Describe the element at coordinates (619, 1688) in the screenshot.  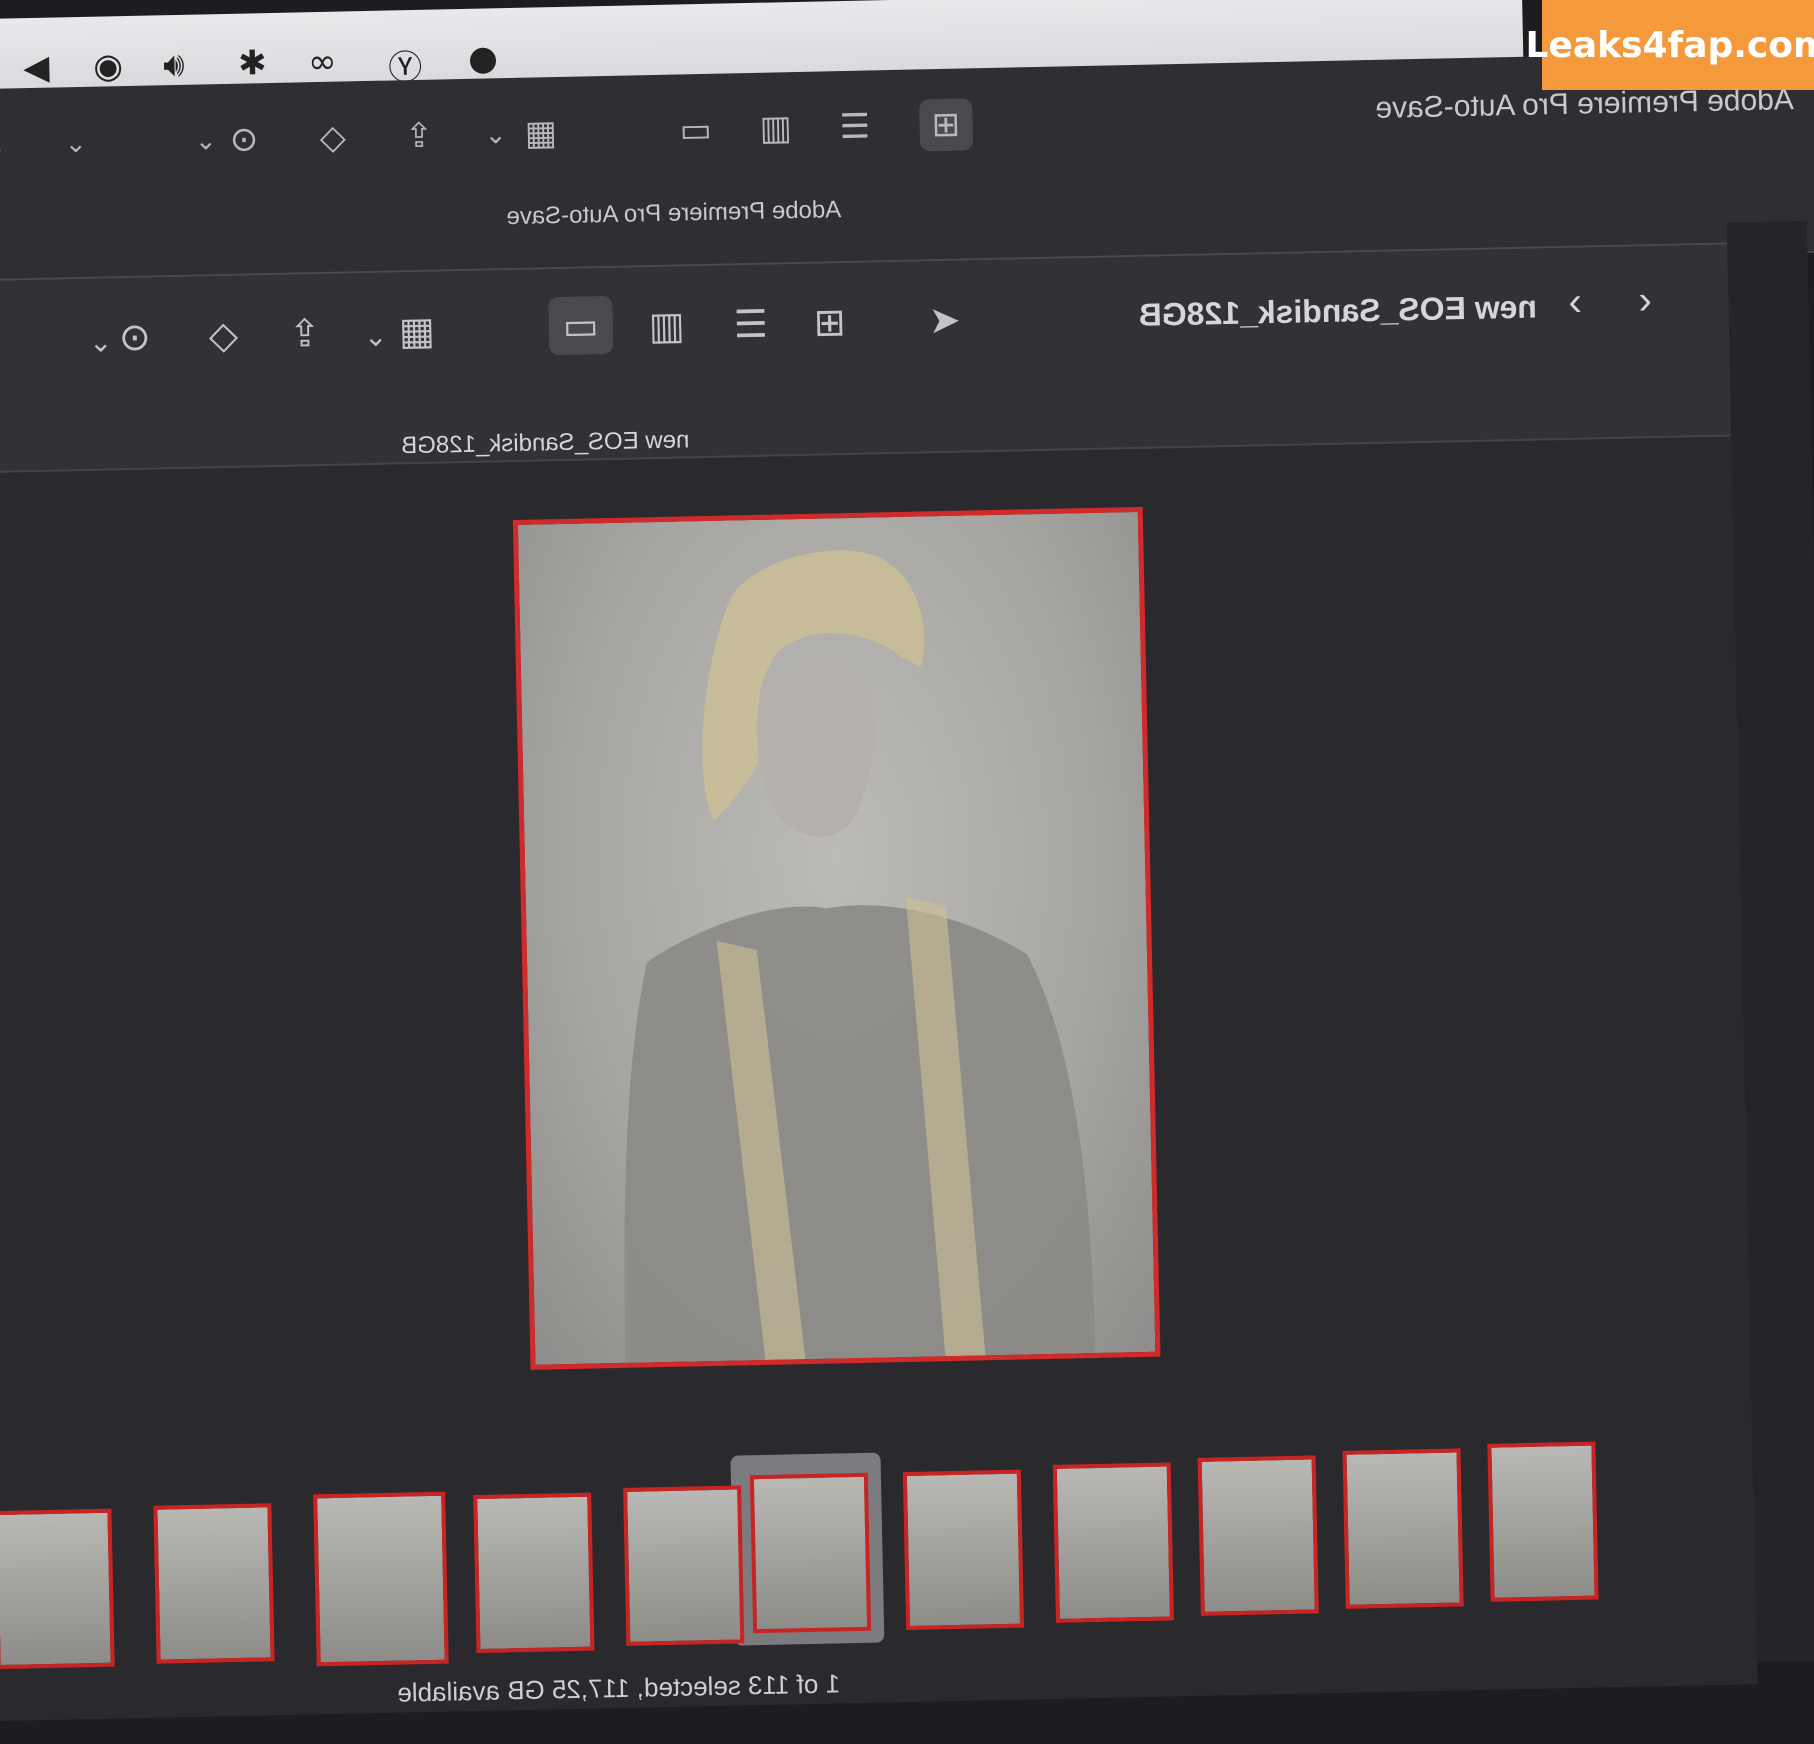
I see `status-bar-text: 1 of 113 selected, 117,25 GB available` at that location.